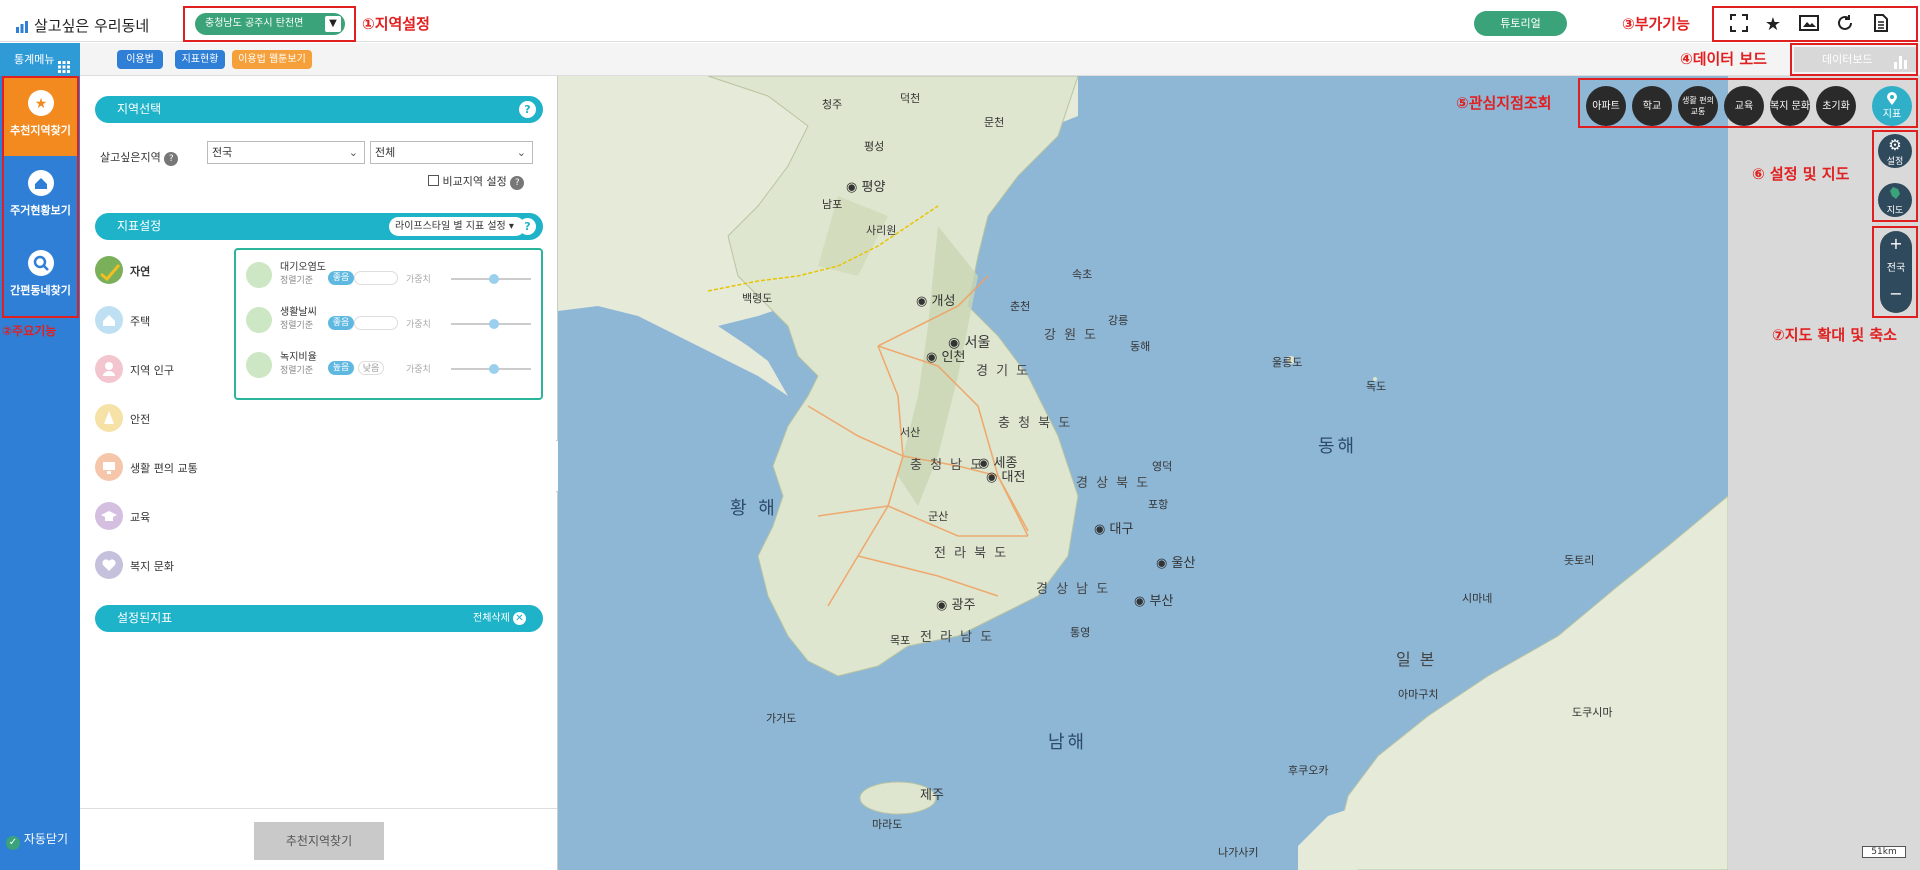 The width and height of the screenshot is (1920, 870). What do you see at coordinates (1901, 65) in the screenshot?
I see `bar-chart-icon` at bounding box center [1901, 65].